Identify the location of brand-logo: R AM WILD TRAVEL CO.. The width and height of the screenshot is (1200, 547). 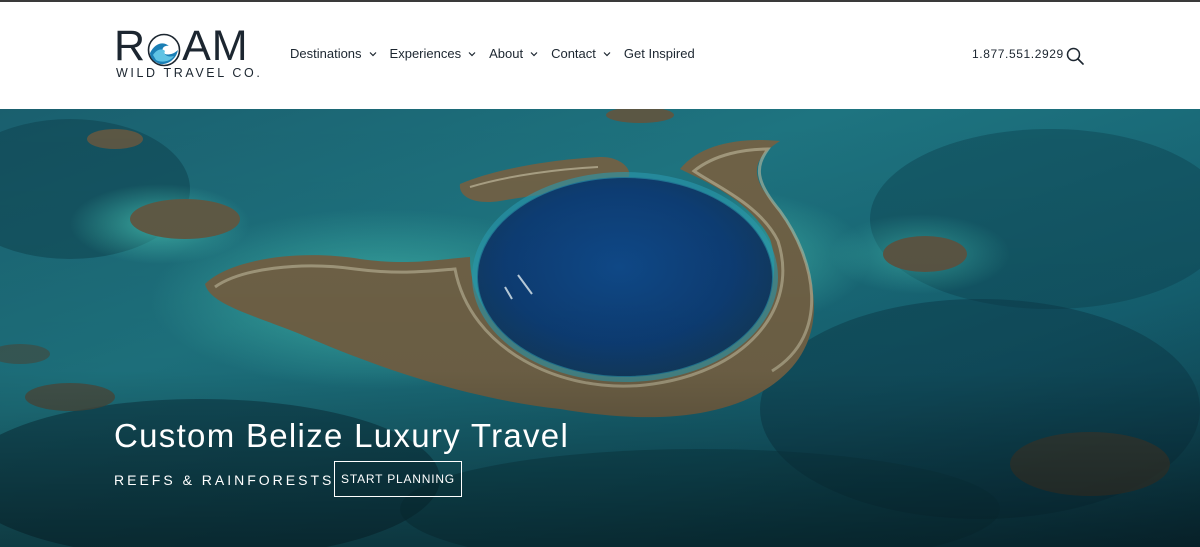
(189, 54).